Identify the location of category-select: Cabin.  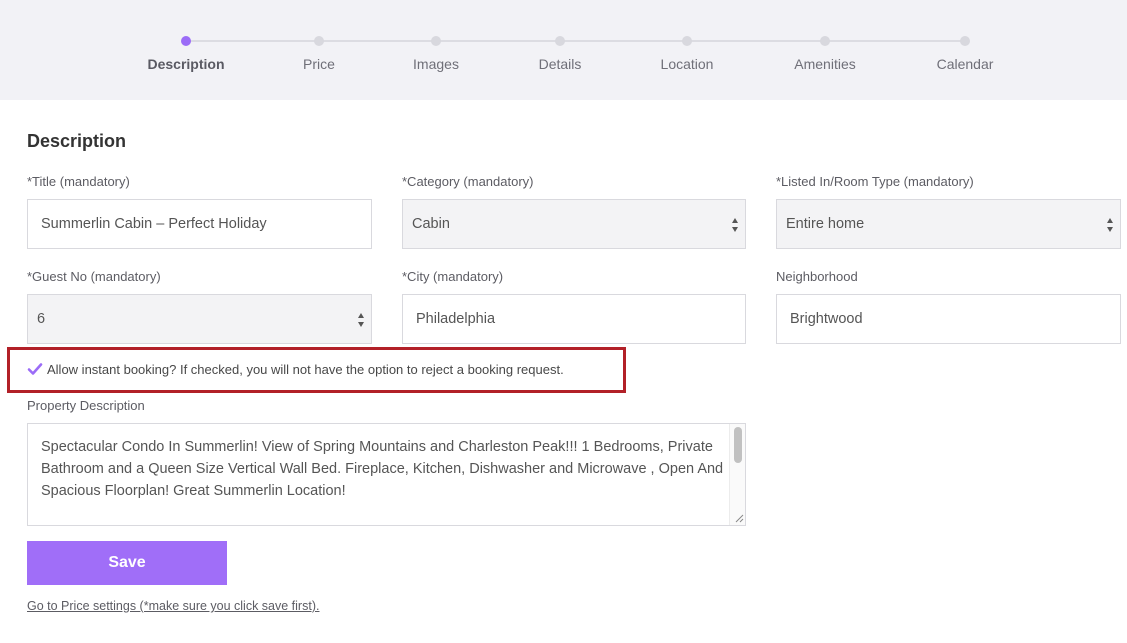
(574, 224).